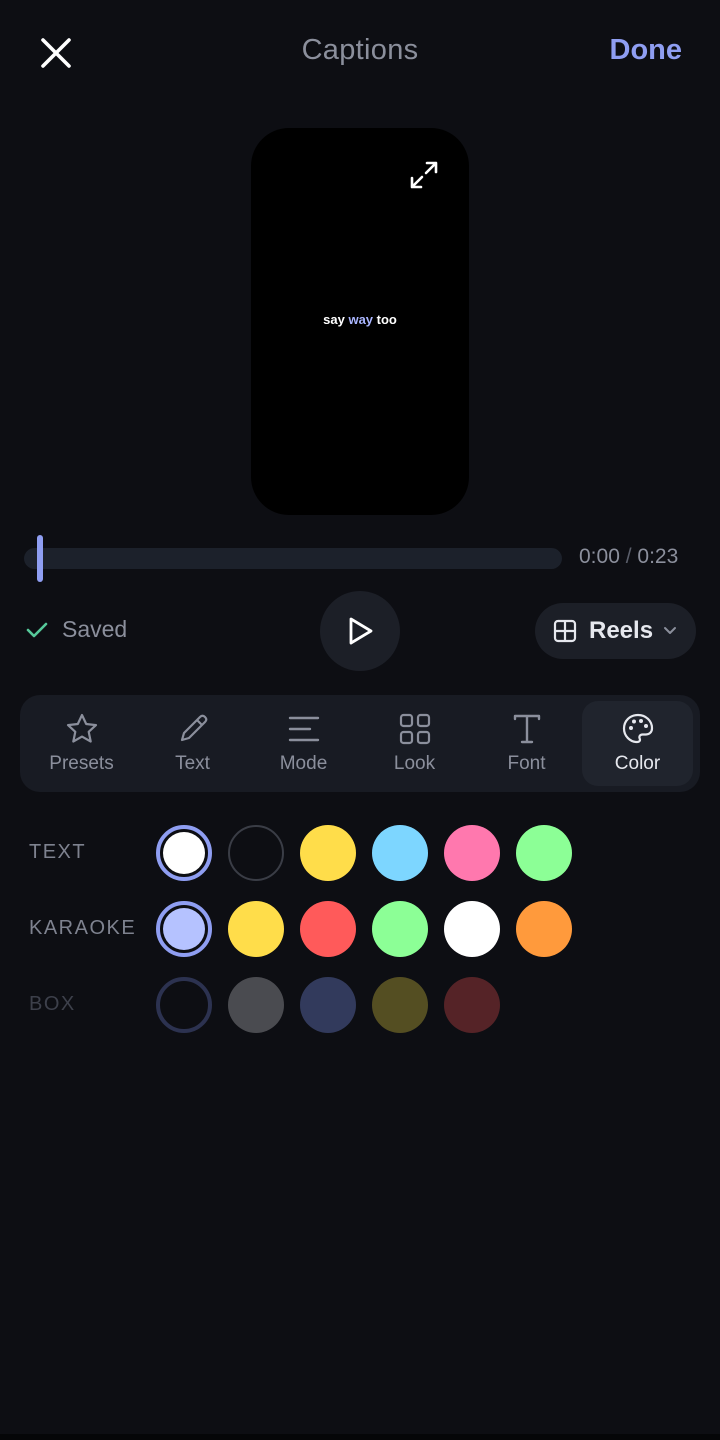 The width and height of the screenshot is (720, 1440). Describe the element at coordinates (256, 1005) in the screenshot. I see `box-color-swatch-gray` at that location.